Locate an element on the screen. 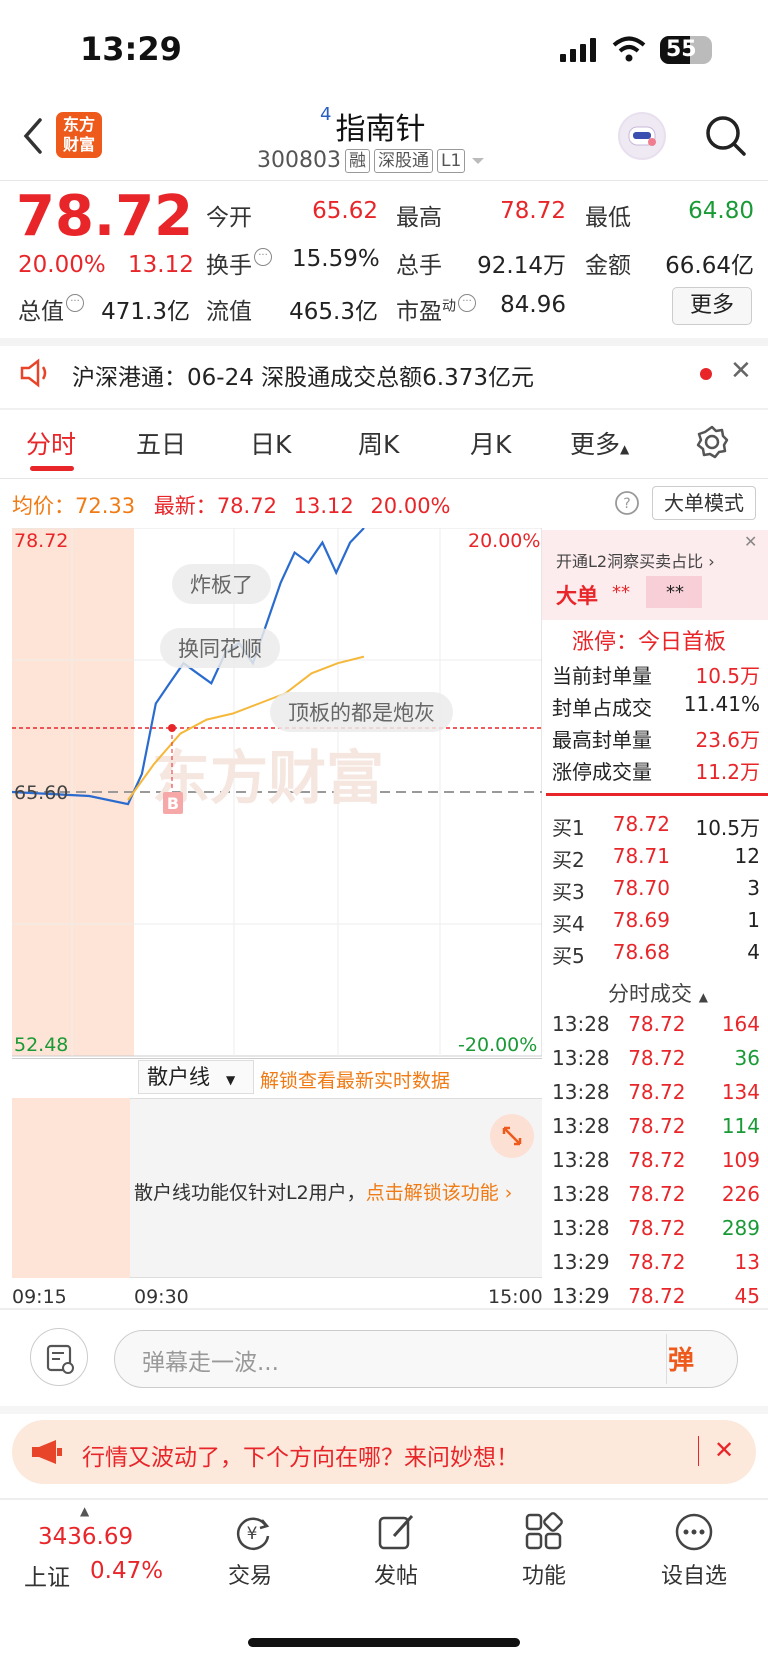 The width and height of the screenshot is (768, 1663). stat-label-volume: 总手 is located at coordinates (419, 266).